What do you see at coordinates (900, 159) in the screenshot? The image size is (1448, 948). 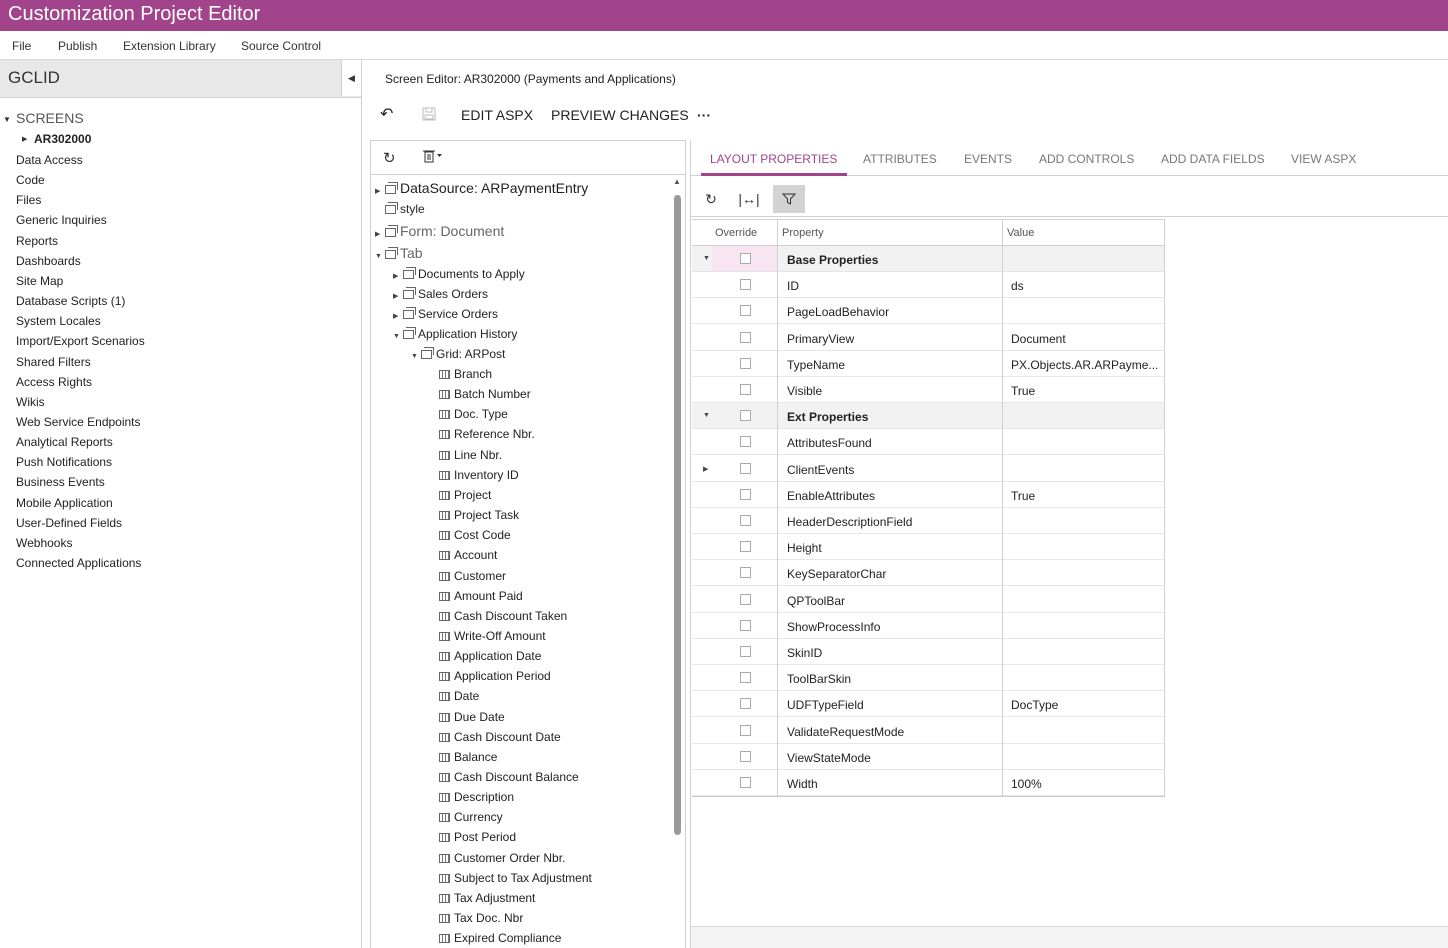 I see `tab-attributes: ATTRIBUTES` at bounding box center [900, 159].